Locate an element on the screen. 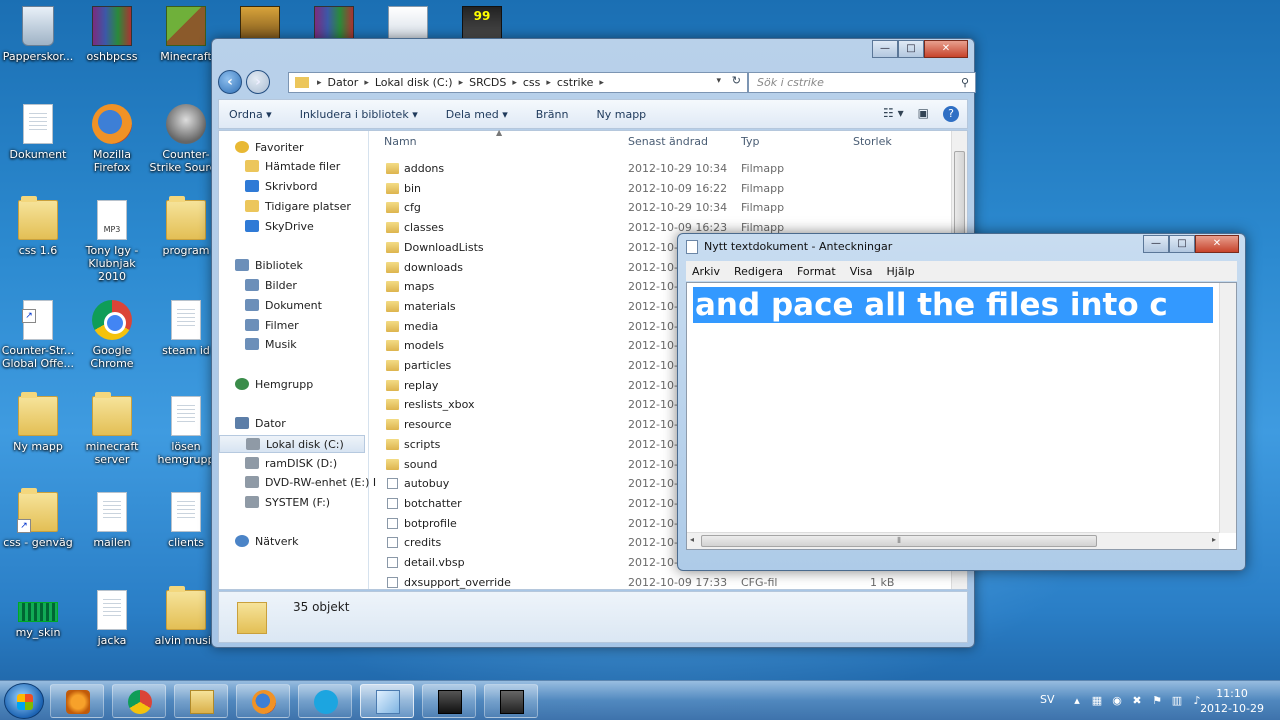 The image size is (1280, 720). nav-item: Nätverk is located at coordinates (258, 542).